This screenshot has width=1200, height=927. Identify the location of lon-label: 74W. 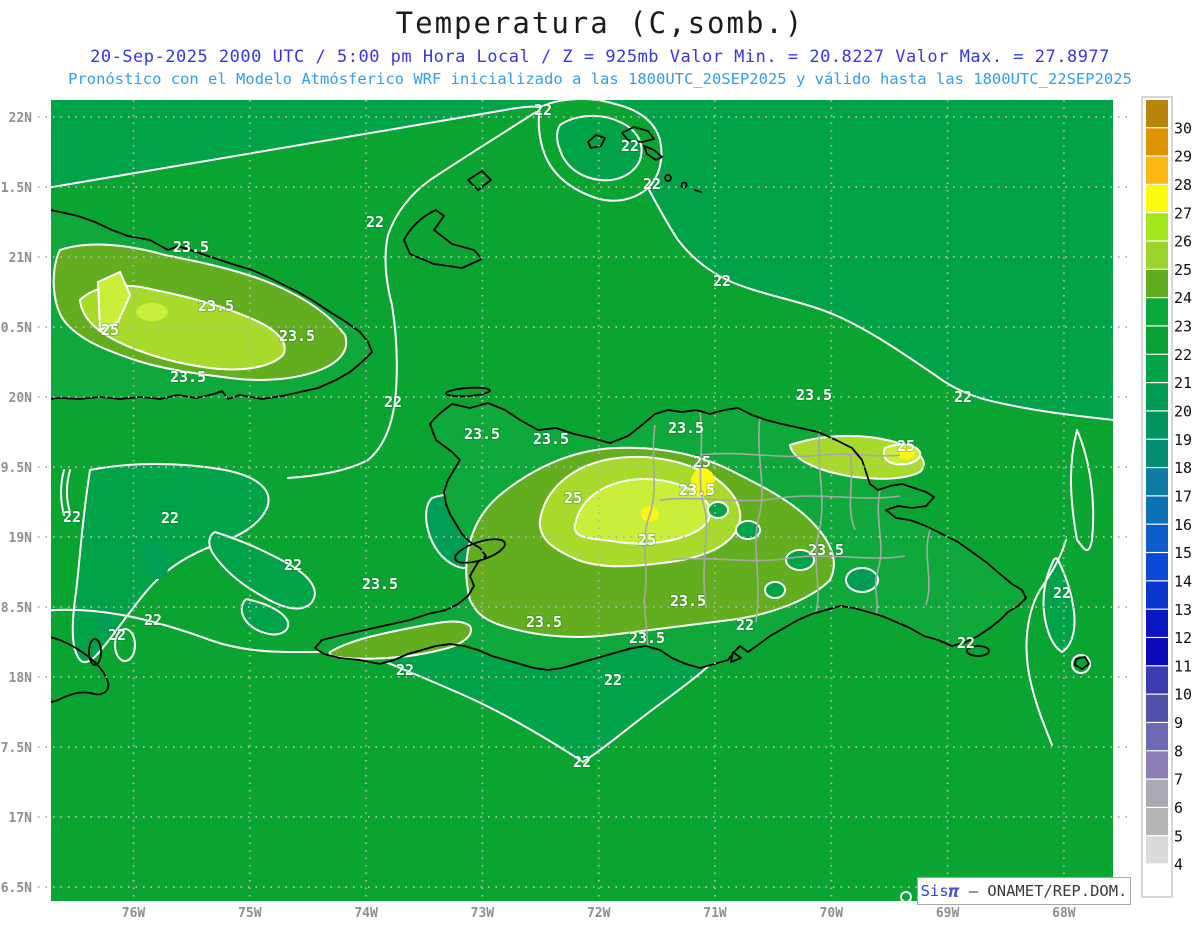
(366, 913).